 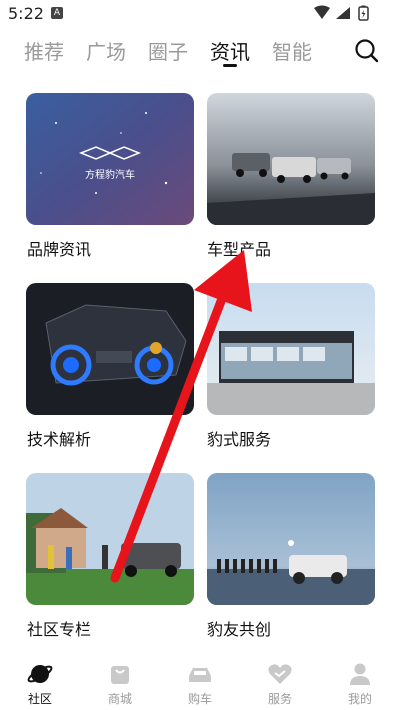 What do you see at coordinates (120, 675) in the screenshot?
I see `shopping-bag-icon` at bounding box center [120, 675].